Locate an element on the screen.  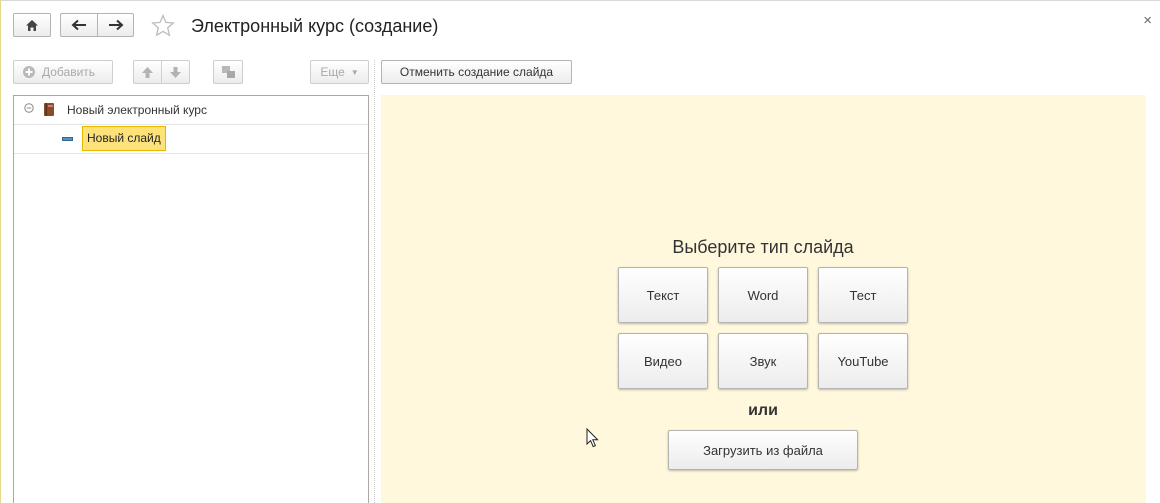
panel-splitter is located at coordinates (374, 281).